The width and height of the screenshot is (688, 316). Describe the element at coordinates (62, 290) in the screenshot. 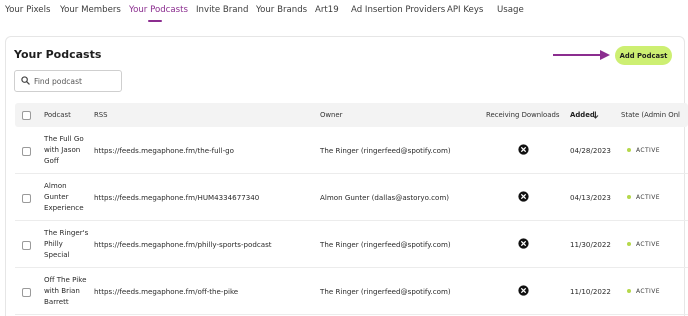

I see `podcast-name-line: with Brian` at that location.